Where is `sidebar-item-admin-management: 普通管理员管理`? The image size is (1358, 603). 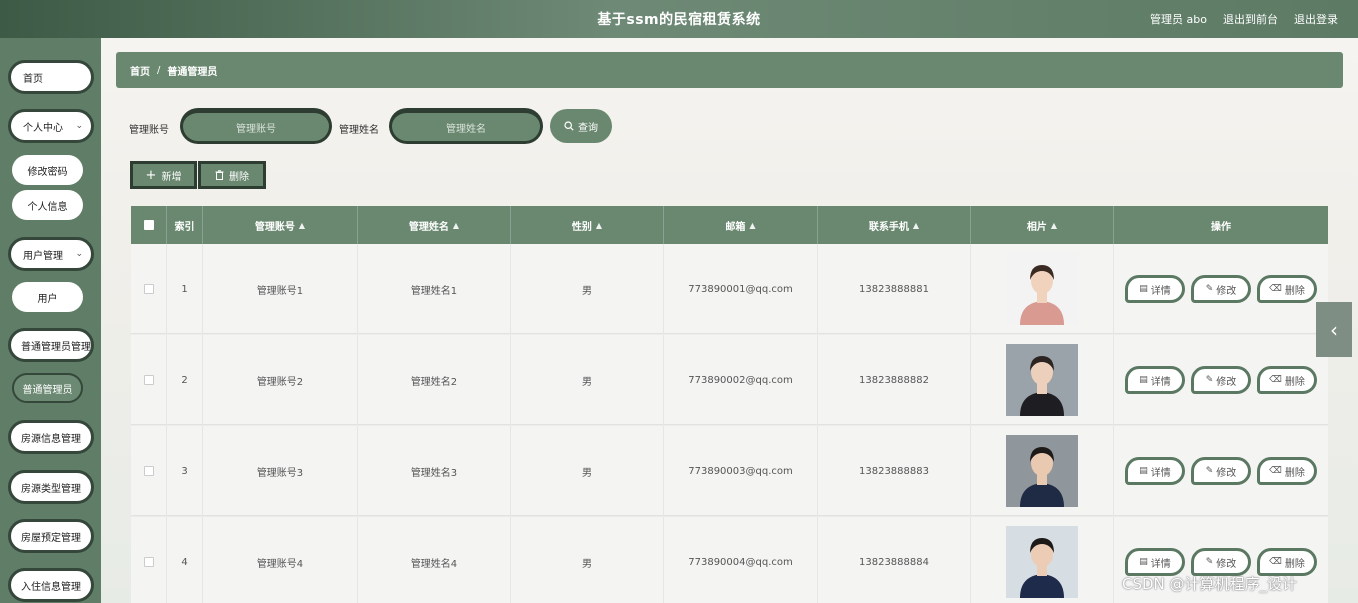 sidebar-item-admin-management: 普通管理员管理 is located at coordinates (51, 345).